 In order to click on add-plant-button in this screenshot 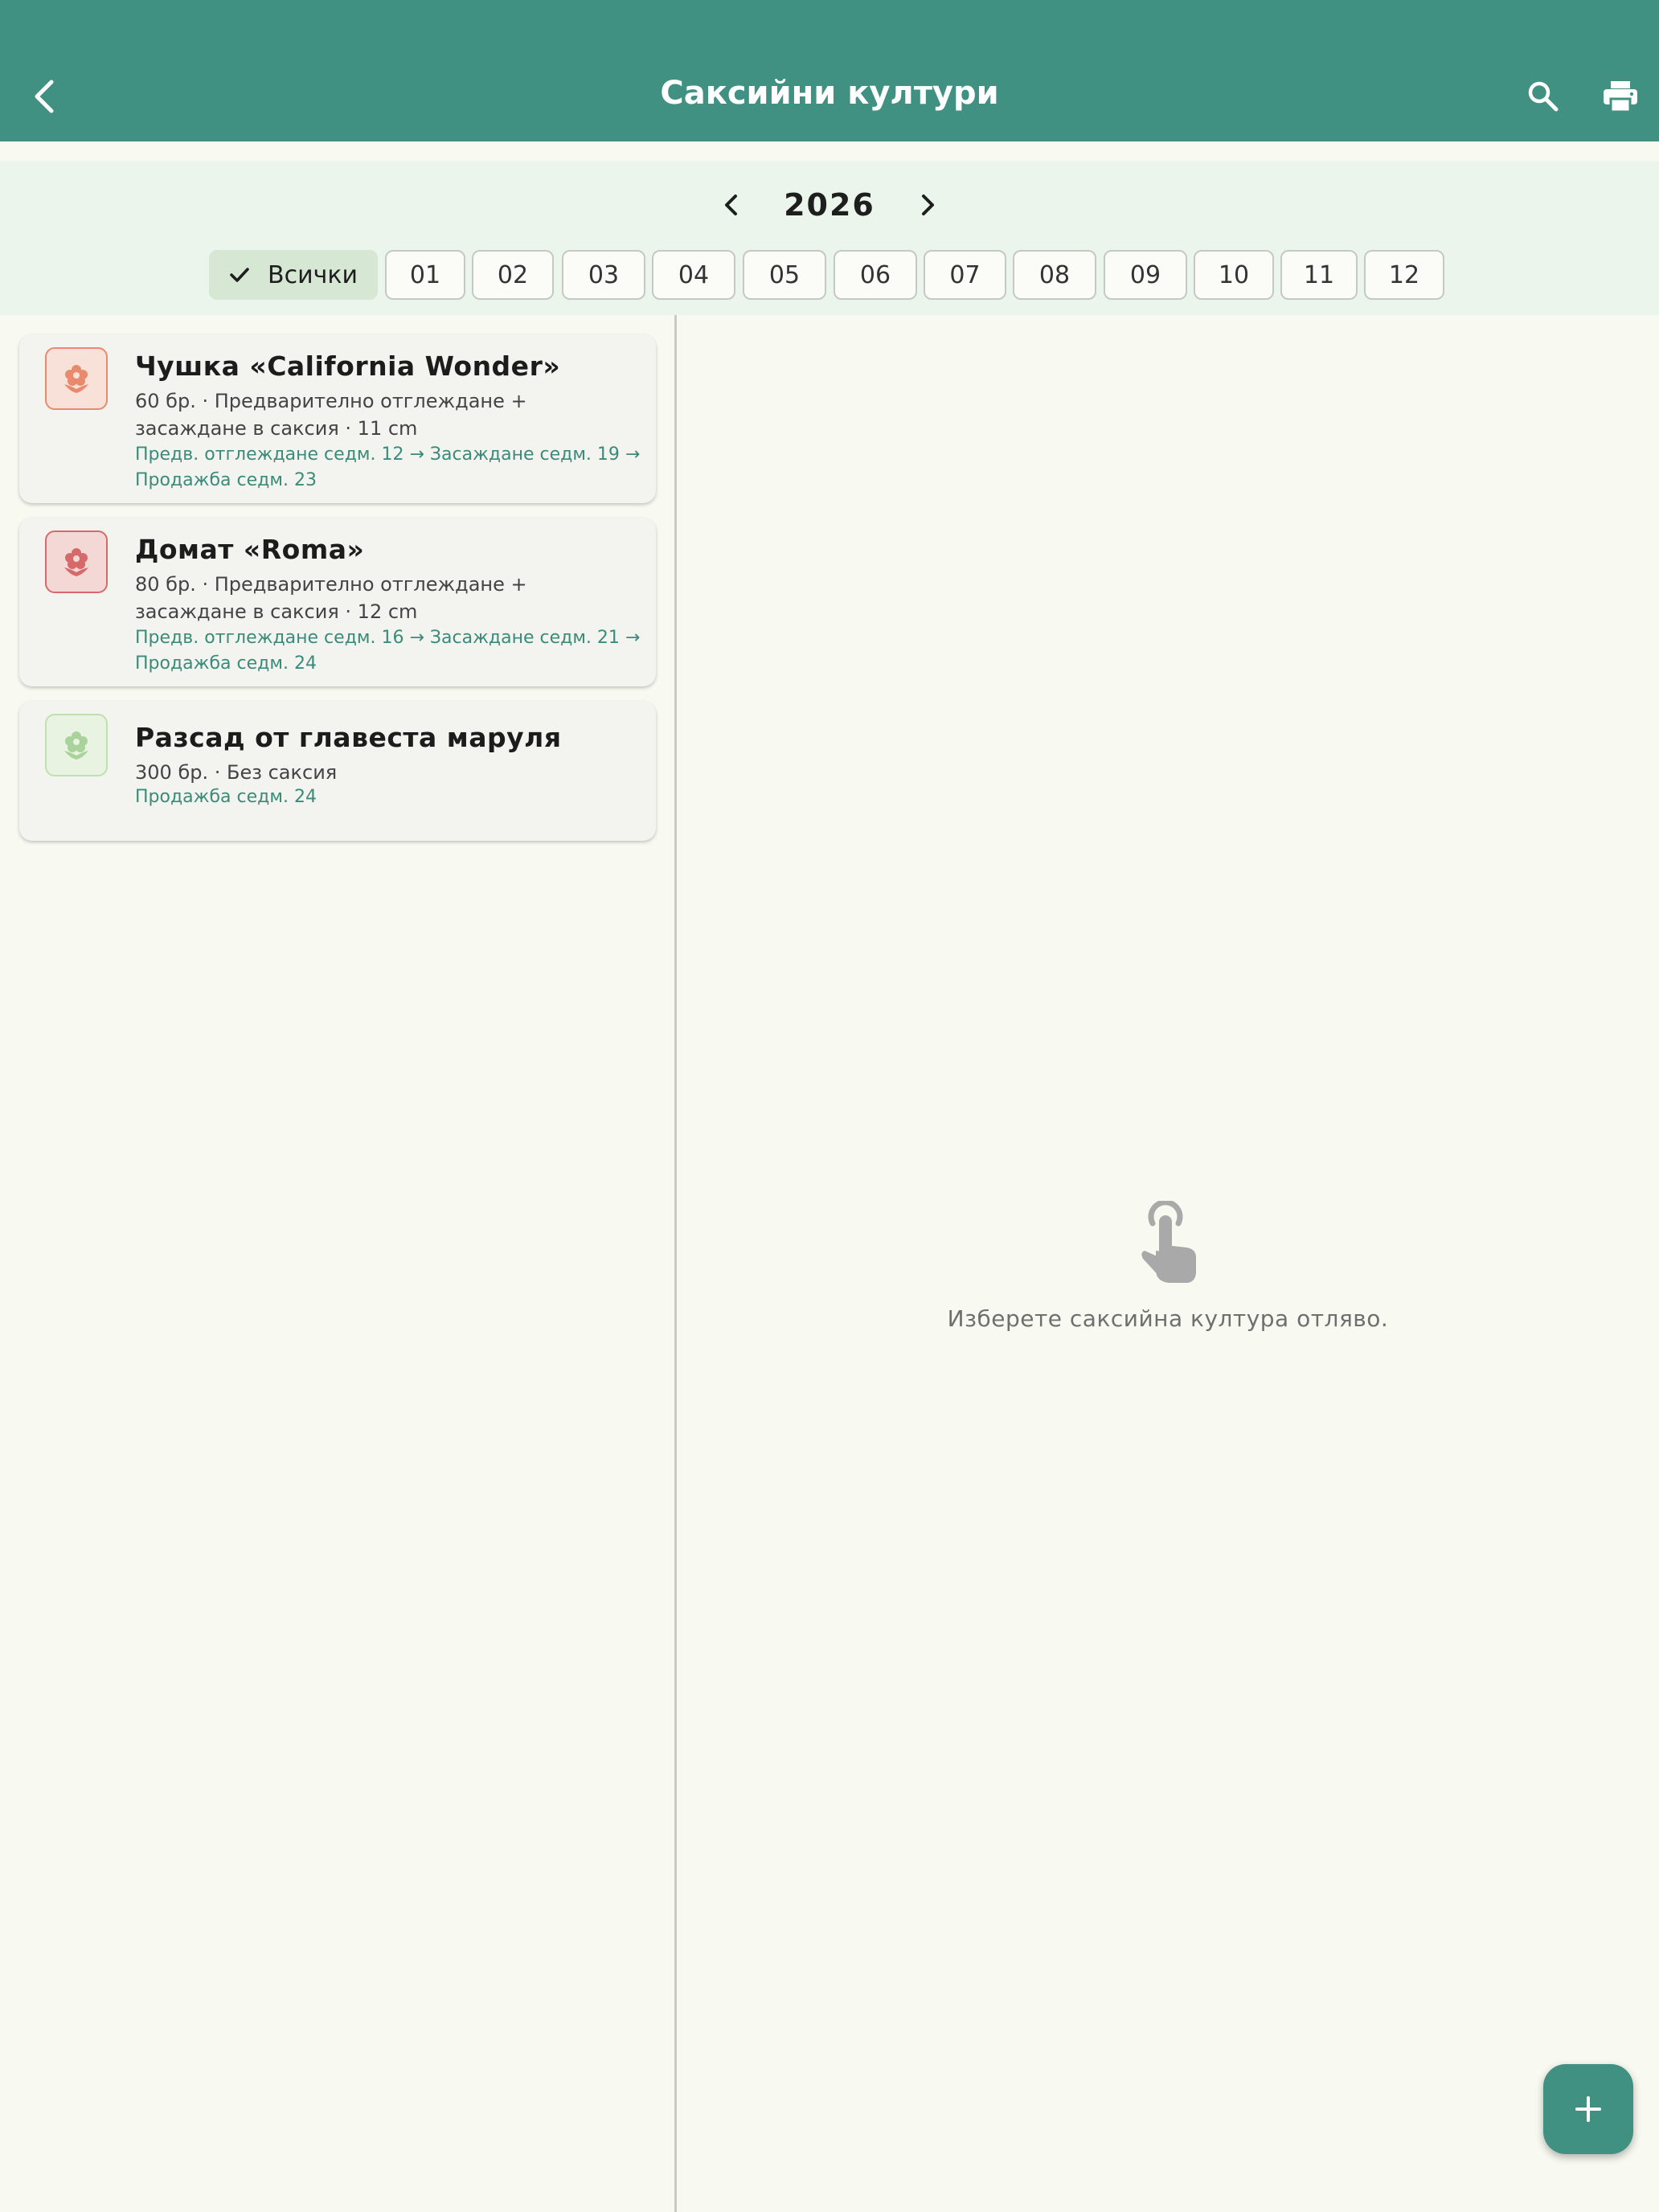, I will do `click(1588, 2109)`.